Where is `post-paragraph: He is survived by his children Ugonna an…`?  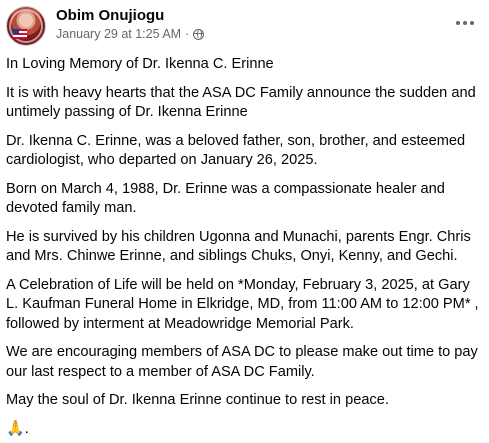 post-paragraph: He is survived by his children Ugonna an… is located at coordinates (238, 246).